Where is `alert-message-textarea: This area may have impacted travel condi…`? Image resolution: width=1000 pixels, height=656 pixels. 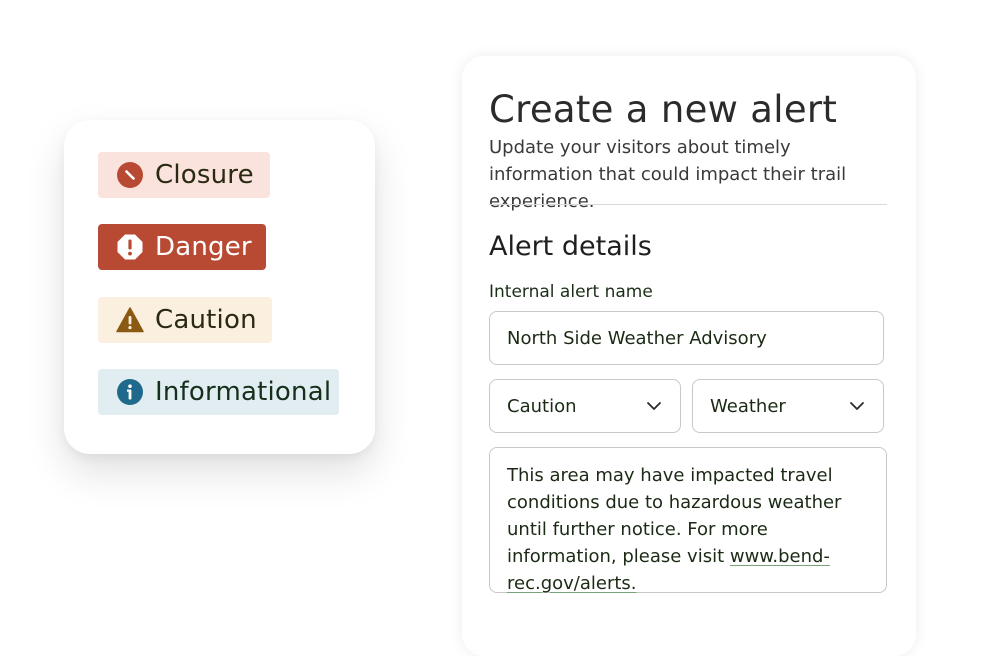
alert-message-textarea: This area may have impacted travel condi… is located at coordinates (688, 520).